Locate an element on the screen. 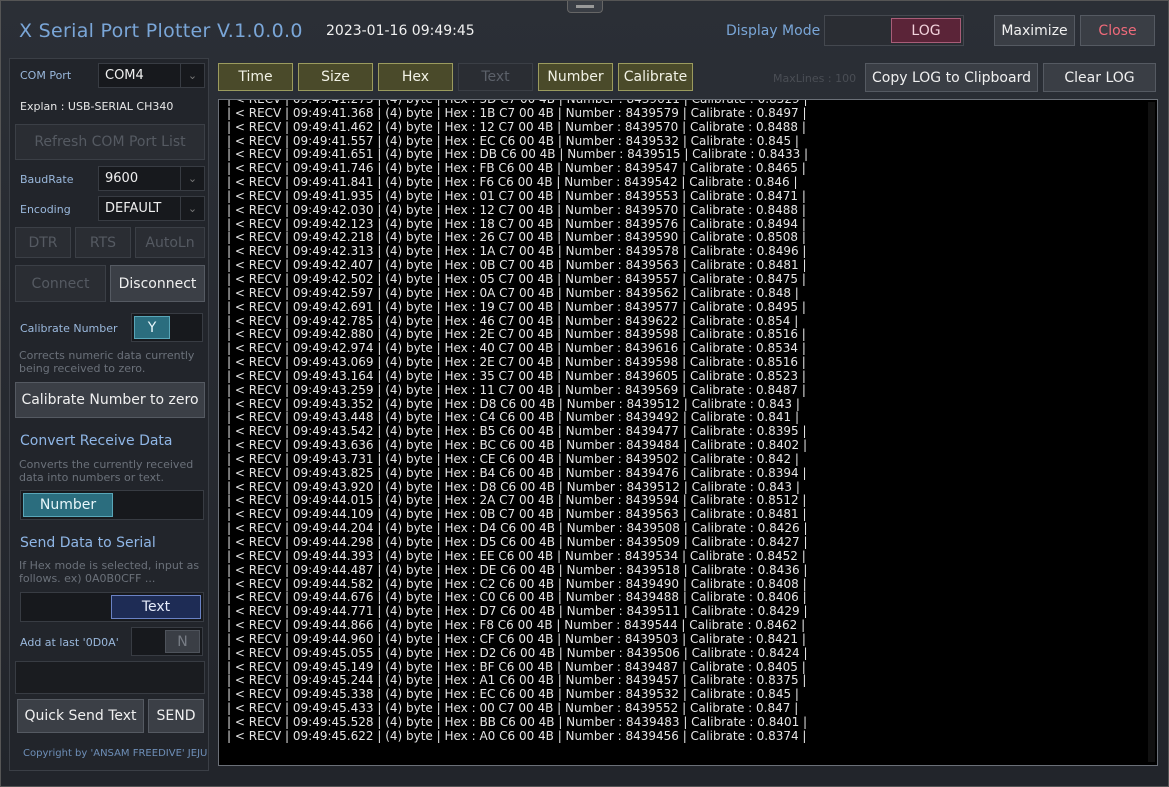  baudrate-select: 9600 ⌄ is located at coordinates (151, 178).